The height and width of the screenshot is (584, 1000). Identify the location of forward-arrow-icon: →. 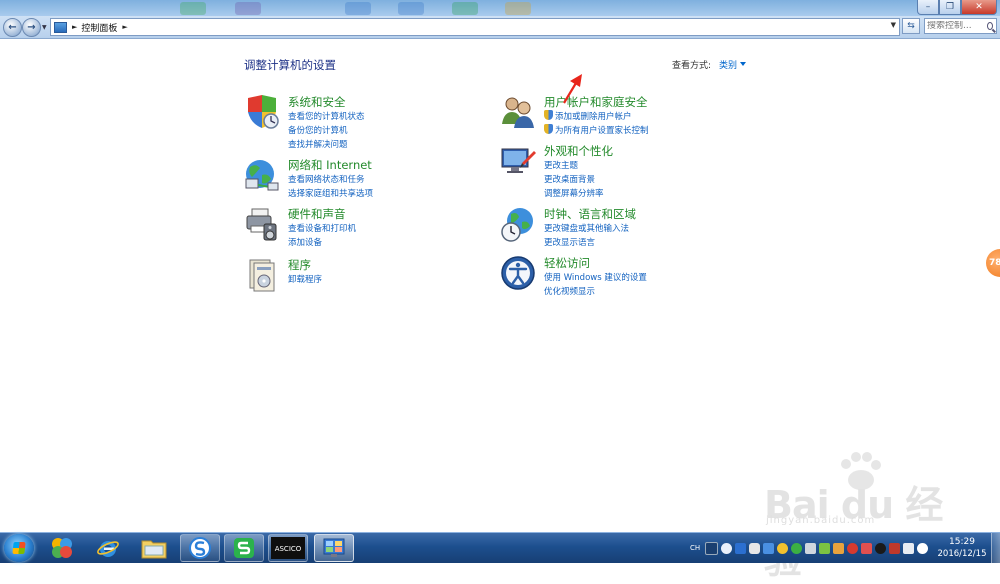
(31, 27).